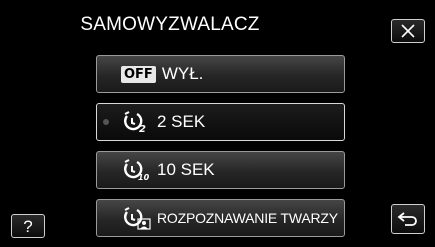 This screenshot has height=247, width=435. What do you see at coordinates (106, 122) in the screenshot?
I see `selection-indicator` at bounding box center [106, 122].